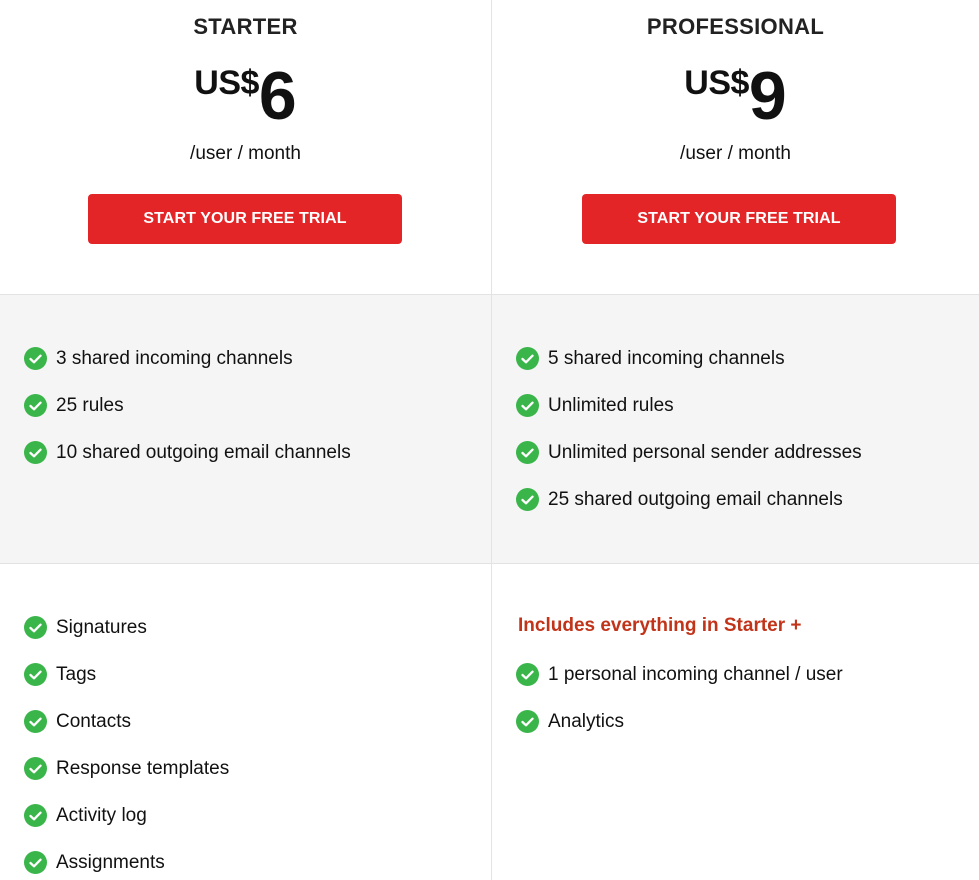 The width and height of the screenshot is (979, 880). I want to click on feature-label: Signatures, so click(101, 627).